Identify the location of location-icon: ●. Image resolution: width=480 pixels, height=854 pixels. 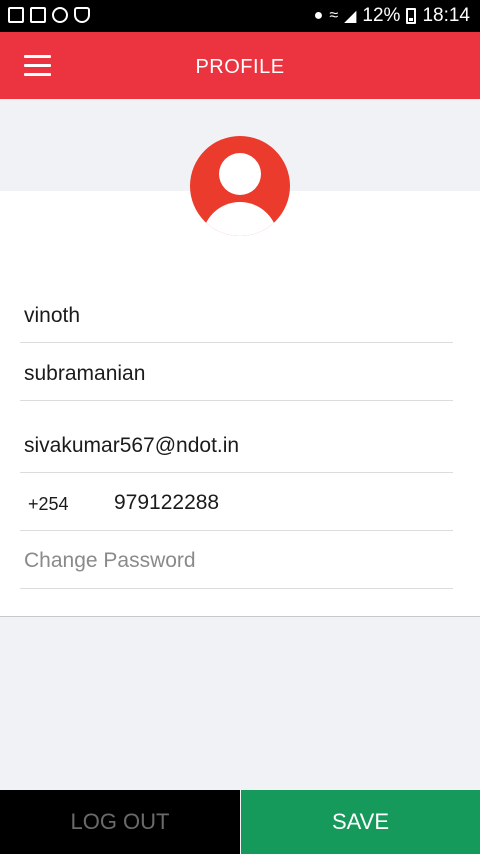
(318, 15).